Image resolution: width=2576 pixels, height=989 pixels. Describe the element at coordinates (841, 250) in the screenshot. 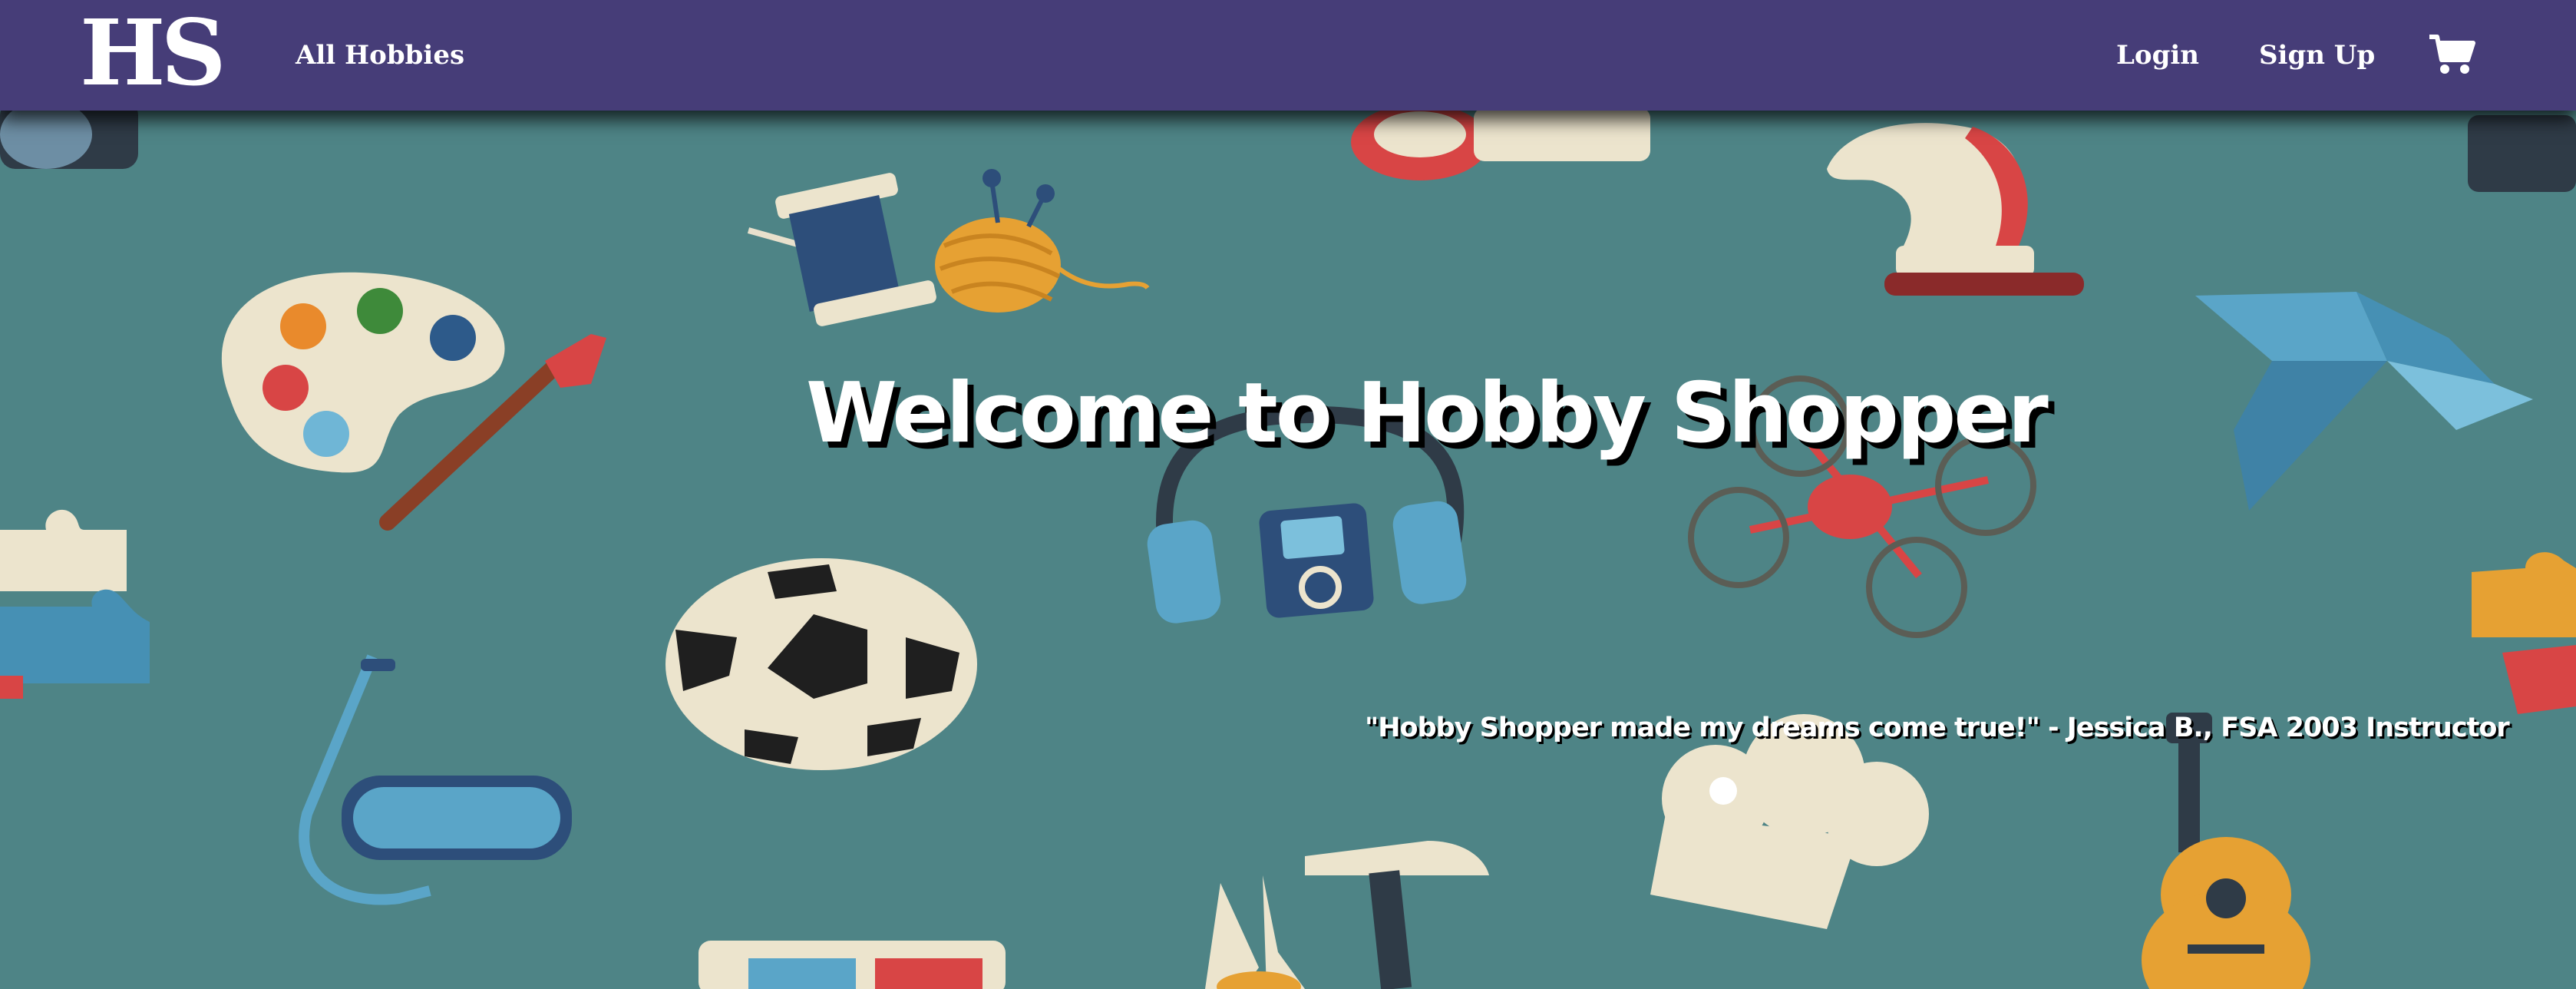

I see `thread-spool-icon` at that location.